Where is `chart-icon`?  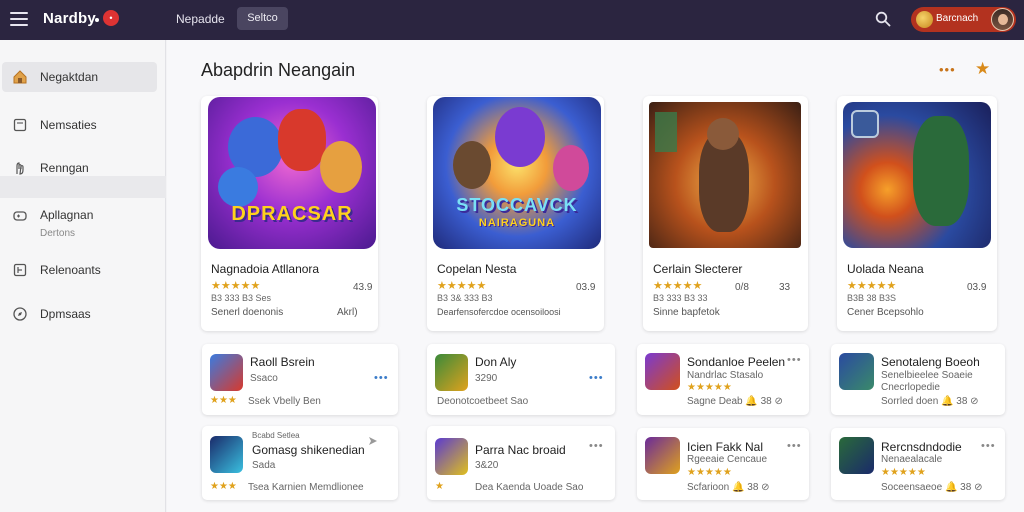
chart-icon is located at coordinates (20, 270).